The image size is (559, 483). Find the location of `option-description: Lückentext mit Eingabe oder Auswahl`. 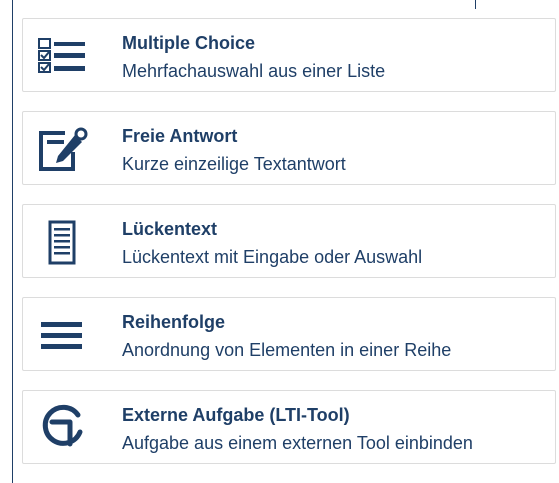

option-description: Lückentext mit Eingabe oder Auswahl is located at coordinates (272, 257).